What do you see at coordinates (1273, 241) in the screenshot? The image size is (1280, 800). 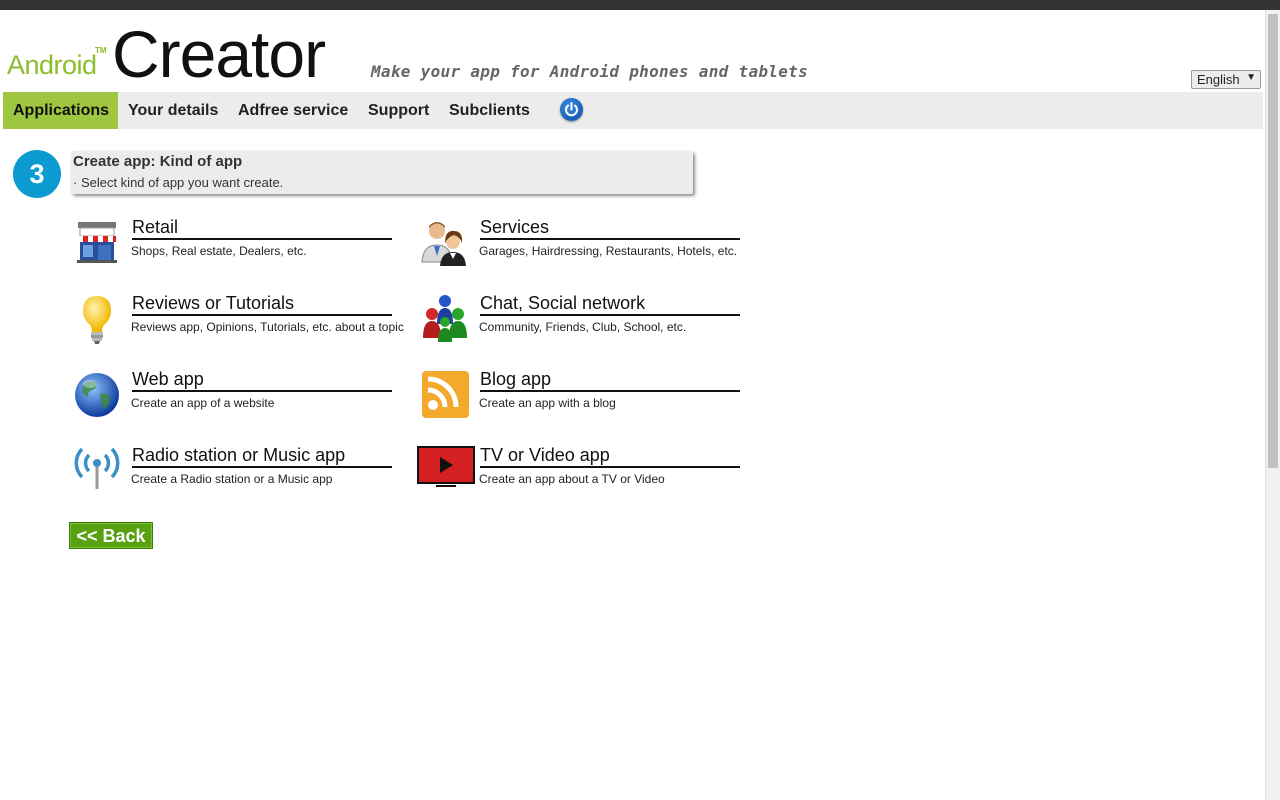 I see `scrollbar-thumb` at bounding box center [1273, 241].